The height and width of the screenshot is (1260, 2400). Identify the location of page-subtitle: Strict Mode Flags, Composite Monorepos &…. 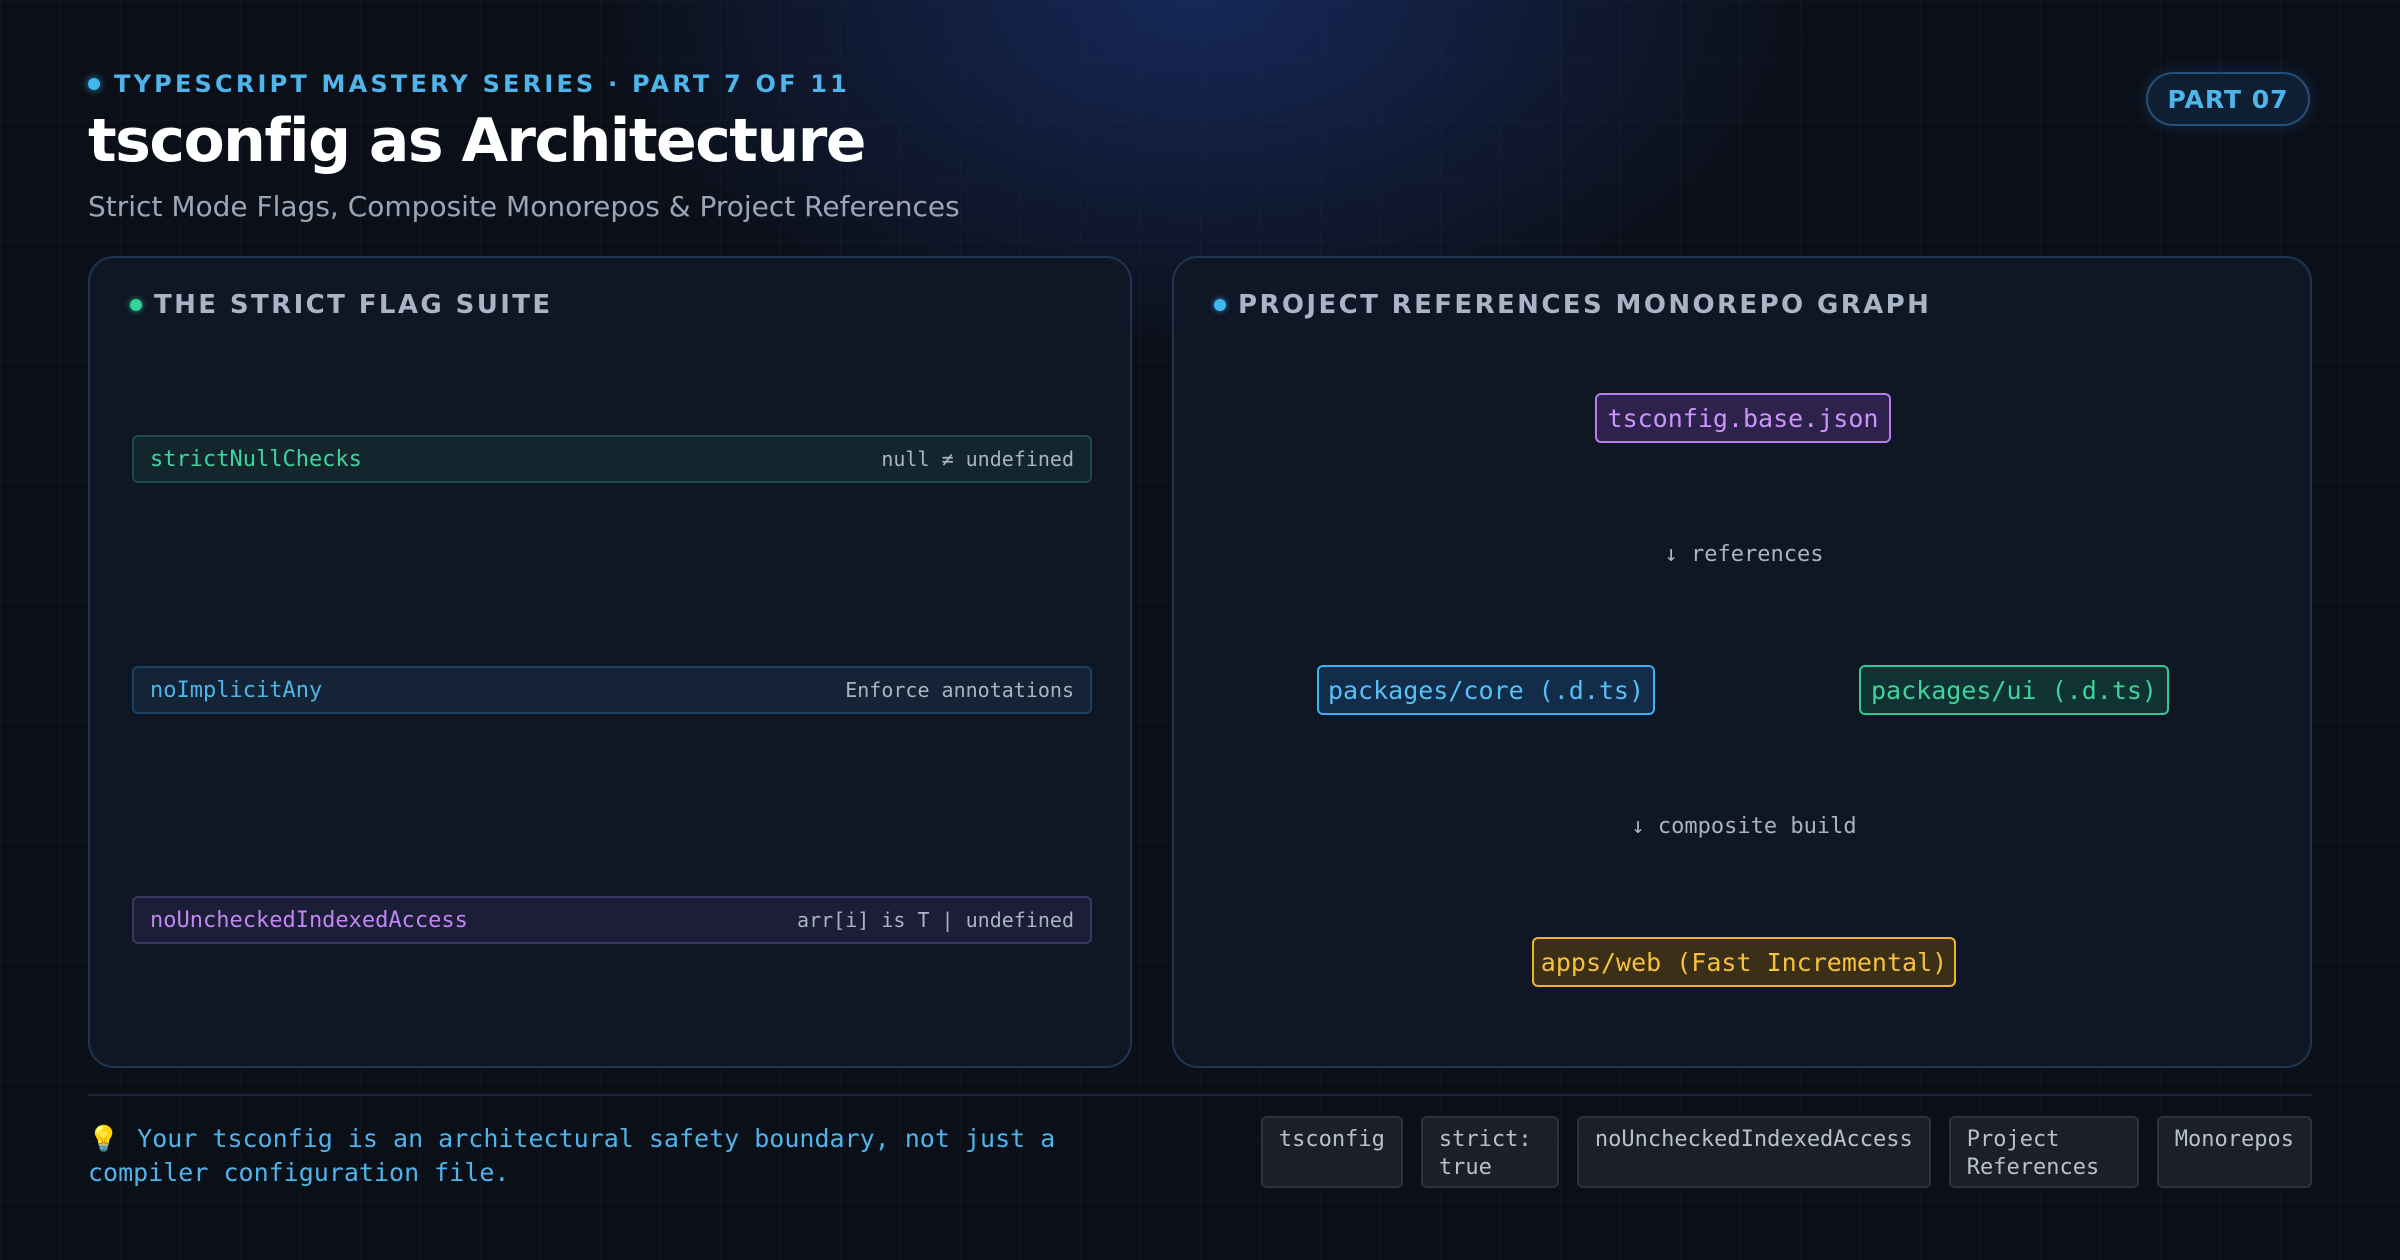
(524, 206).